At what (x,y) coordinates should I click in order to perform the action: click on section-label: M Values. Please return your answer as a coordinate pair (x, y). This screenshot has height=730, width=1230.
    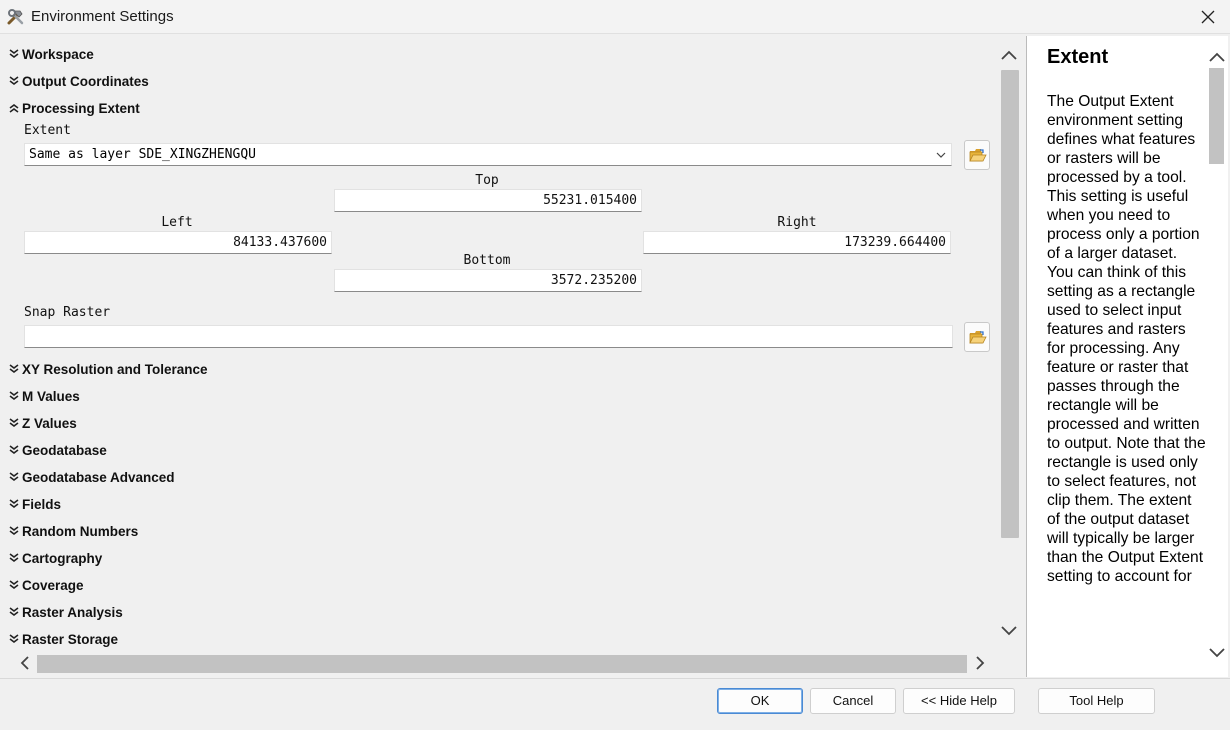
    Looking at the image, I should click on (51, 396).